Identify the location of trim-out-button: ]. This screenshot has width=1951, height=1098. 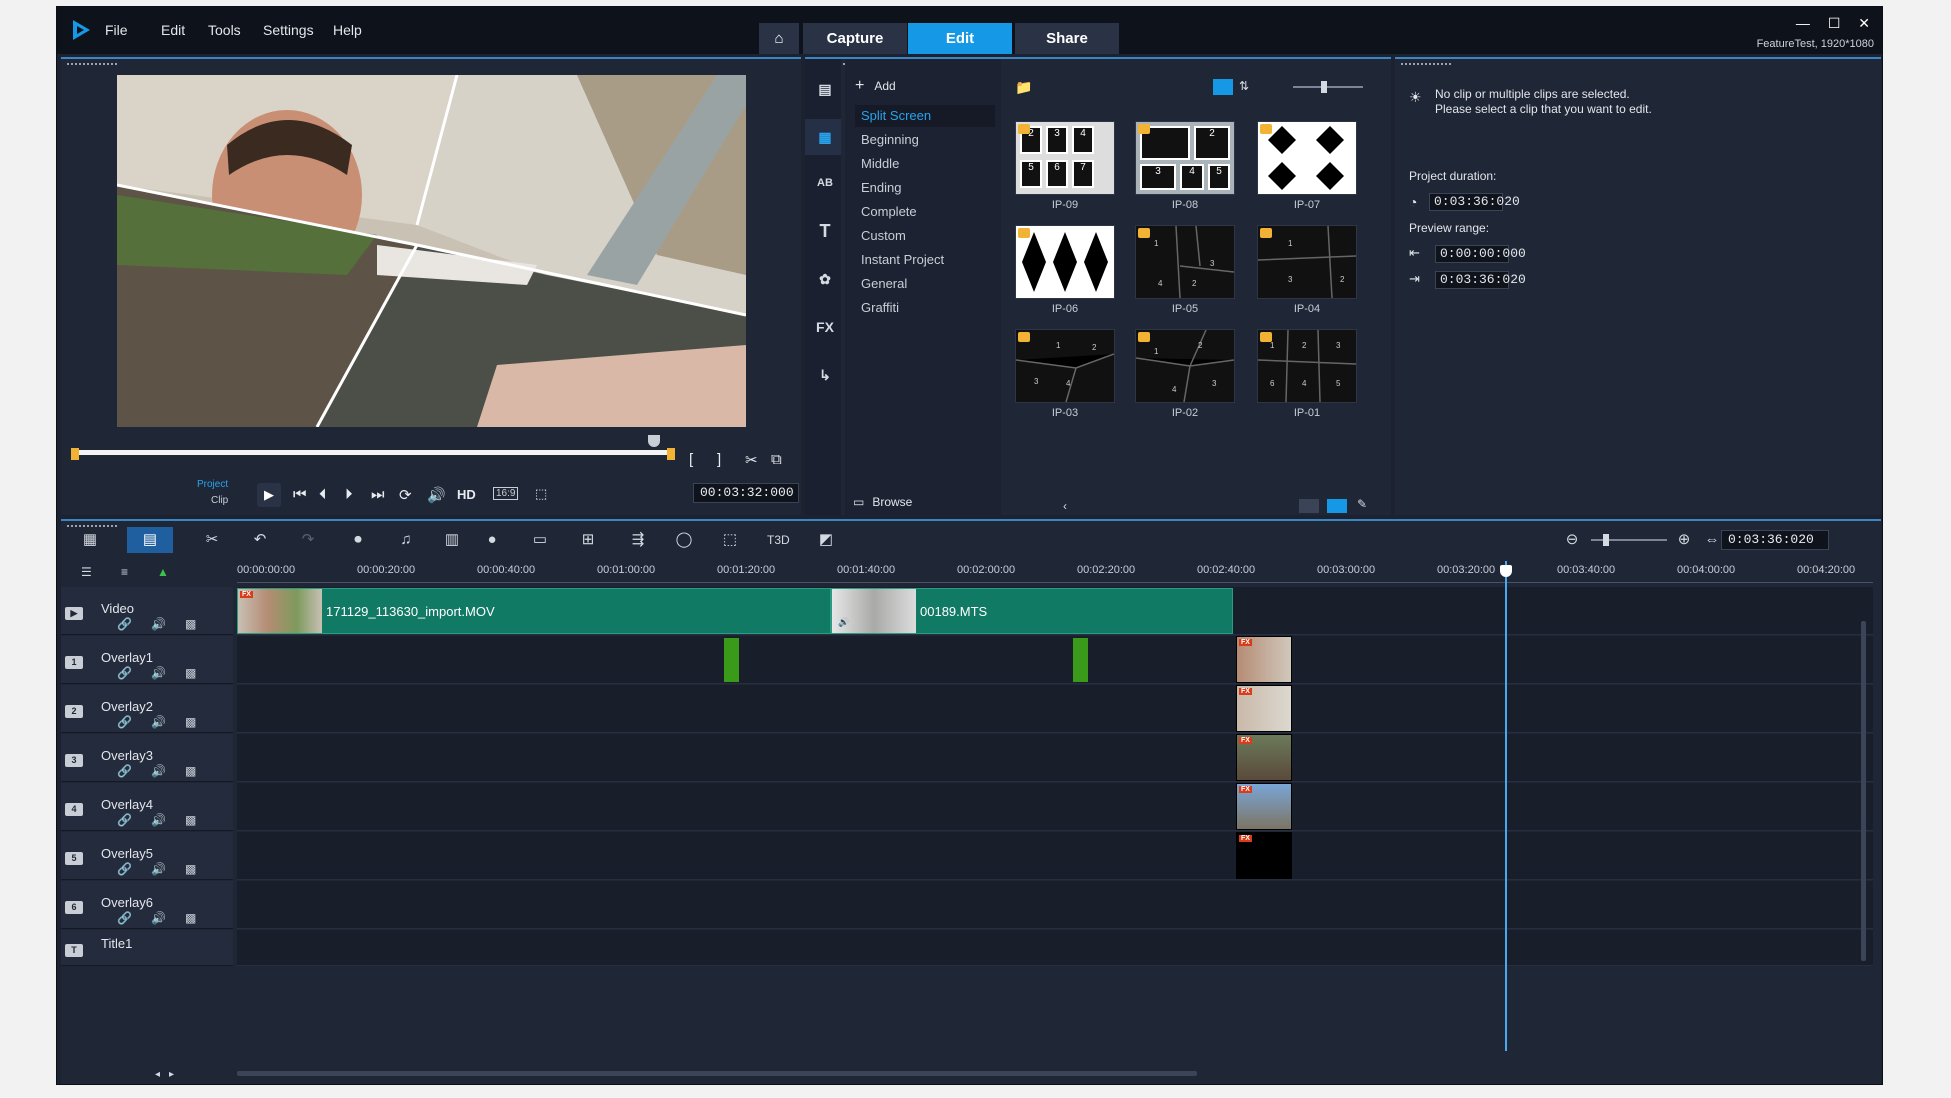
(719, 459).